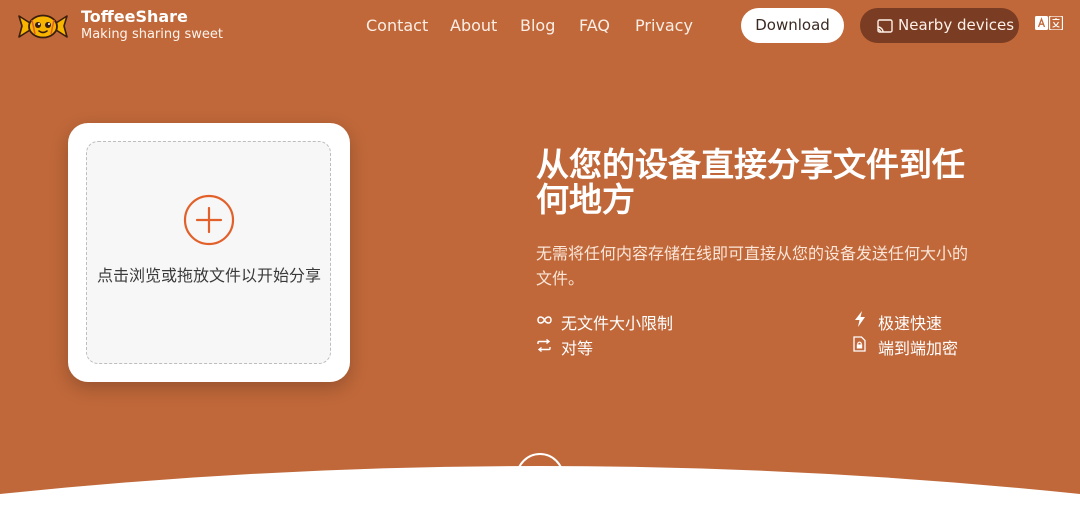 This screenshot has width=1080, height=512. I want to click on nearby-devices-button: Nearby devices, so click(939, 25).